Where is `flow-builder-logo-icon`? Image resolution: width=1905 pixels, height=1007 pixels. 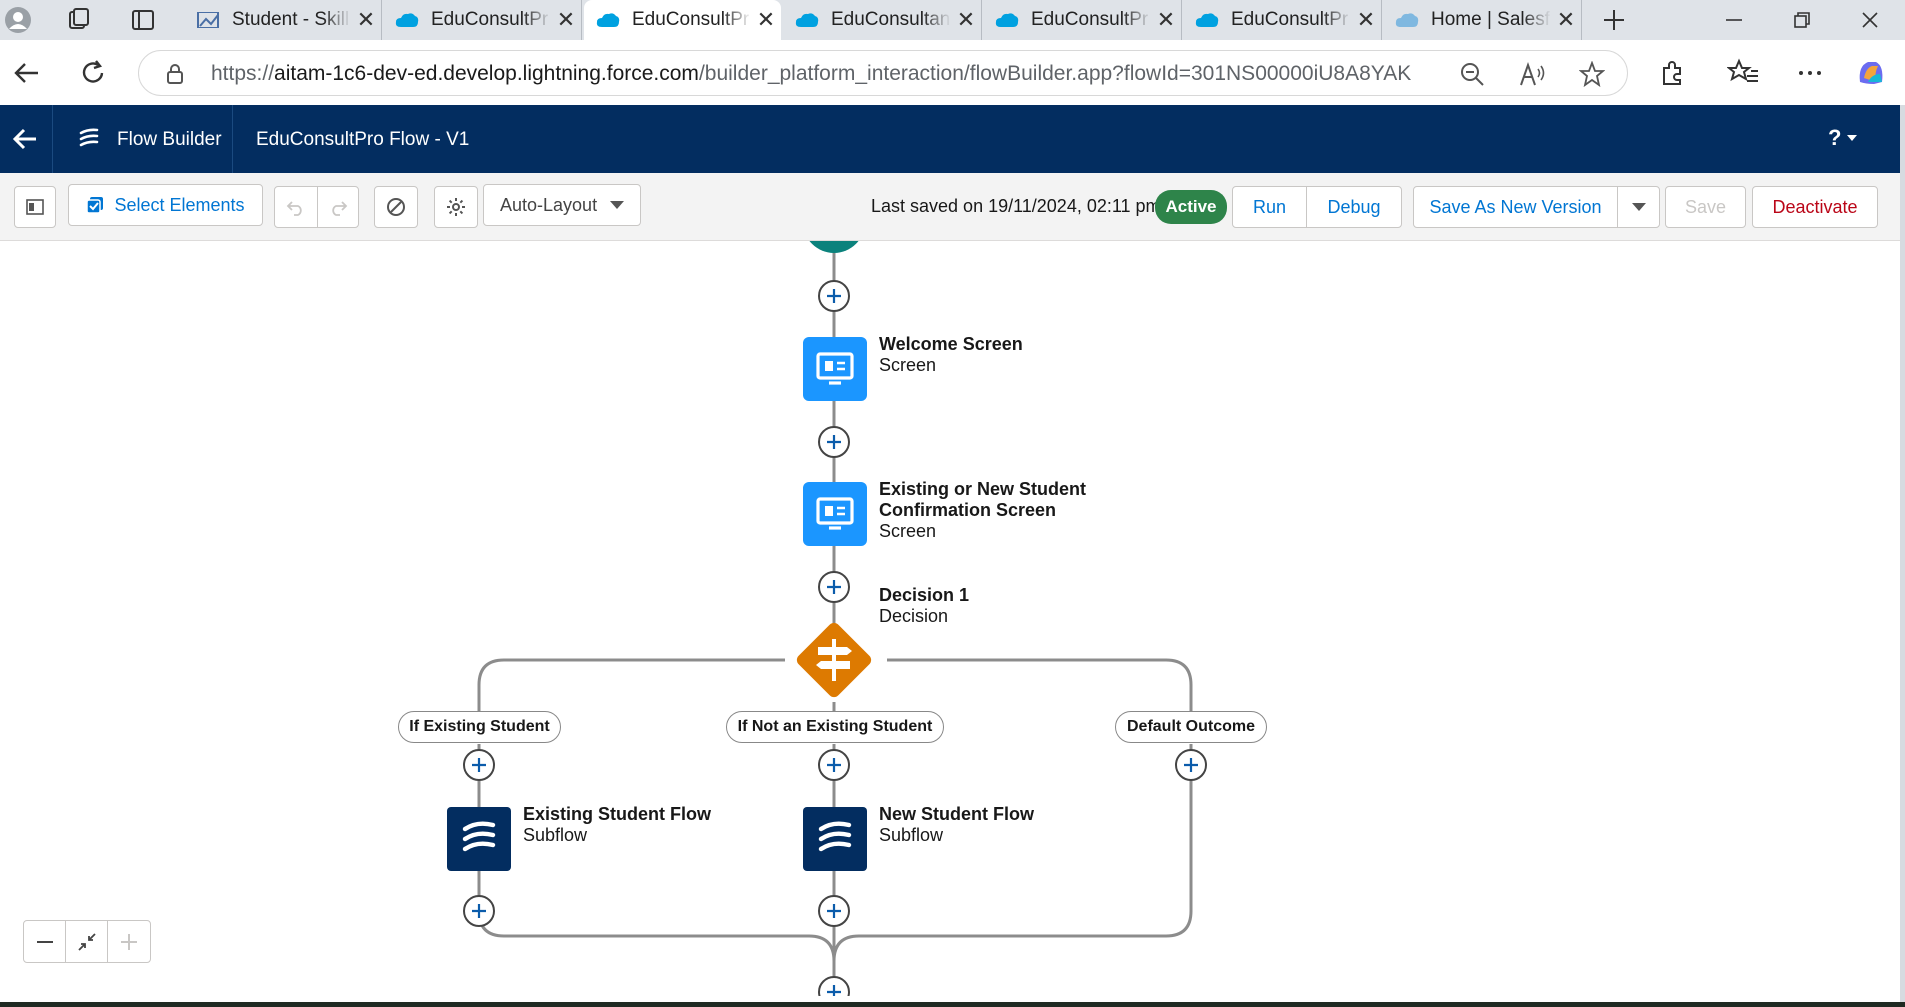
flow-builder-logo-icon is located at coordinates (89, 137).